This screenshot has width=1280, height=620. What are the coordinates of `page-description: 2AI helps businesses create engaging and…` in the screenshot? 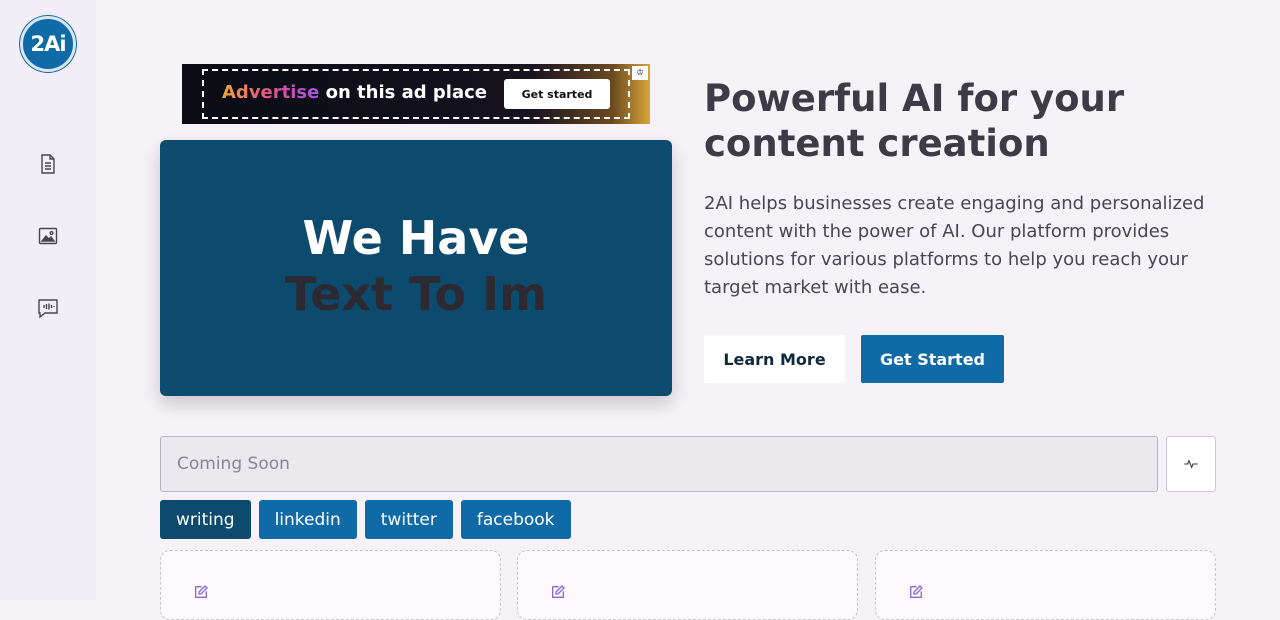 It's located at (954, 245).